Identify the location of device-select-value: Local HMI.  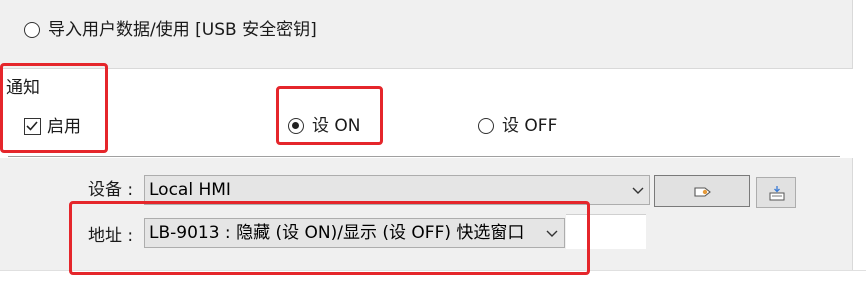
(190, 190).